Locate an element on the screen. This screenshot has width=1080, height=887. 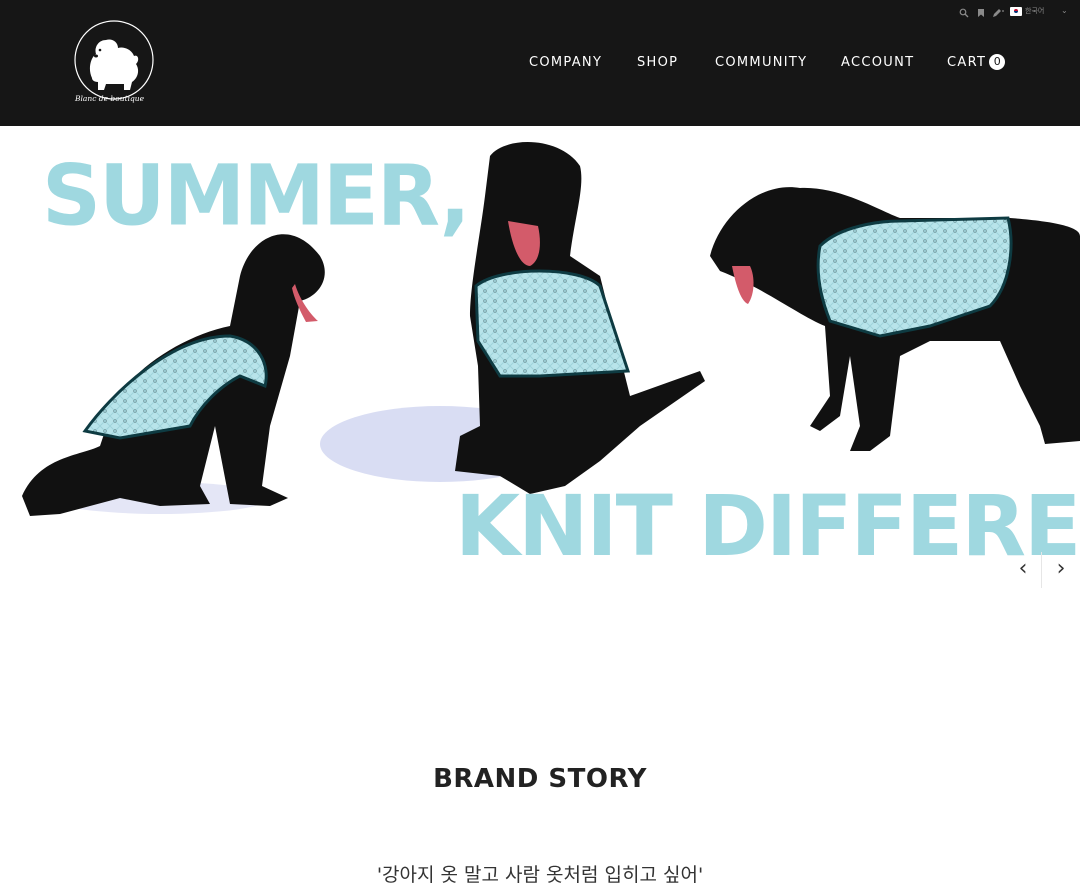
hero-headline-bottom: KNIT DIFFERENT is located at coordinates (767, 526).